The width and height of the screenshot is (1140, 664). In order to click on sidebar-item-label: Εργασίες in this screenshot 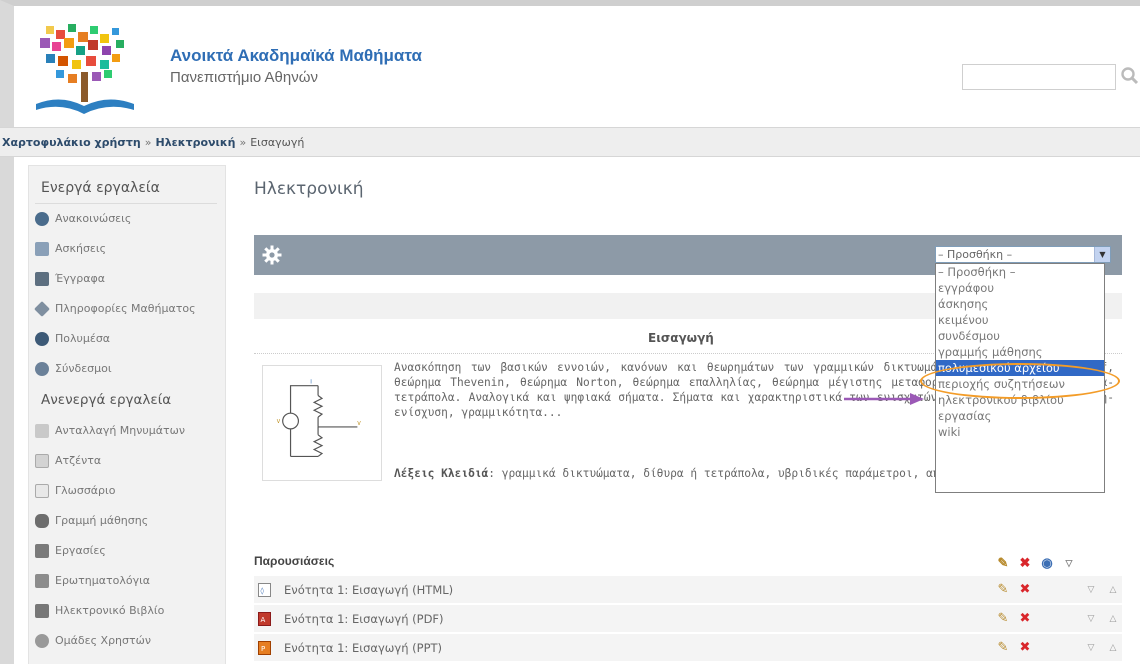, I will do `click(80, 550)`.